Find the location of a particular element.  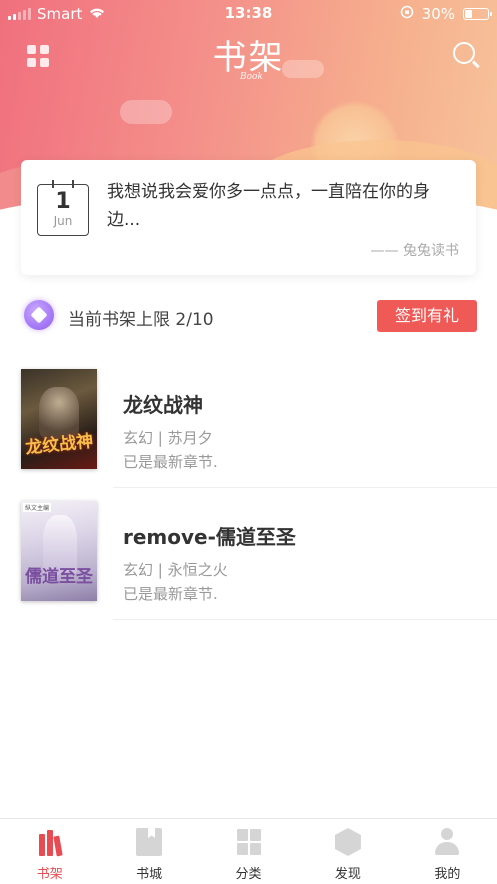

search-icon is located at coordinates (464, 53).